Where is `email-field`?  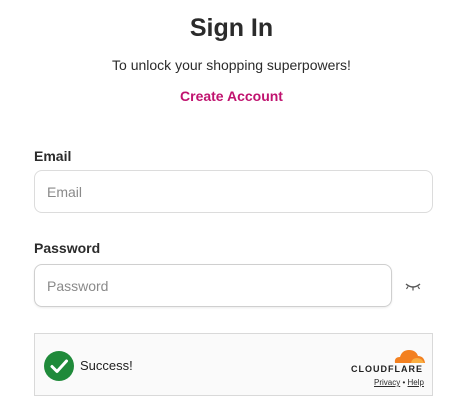
email-field is located at coordinates (233, 191).